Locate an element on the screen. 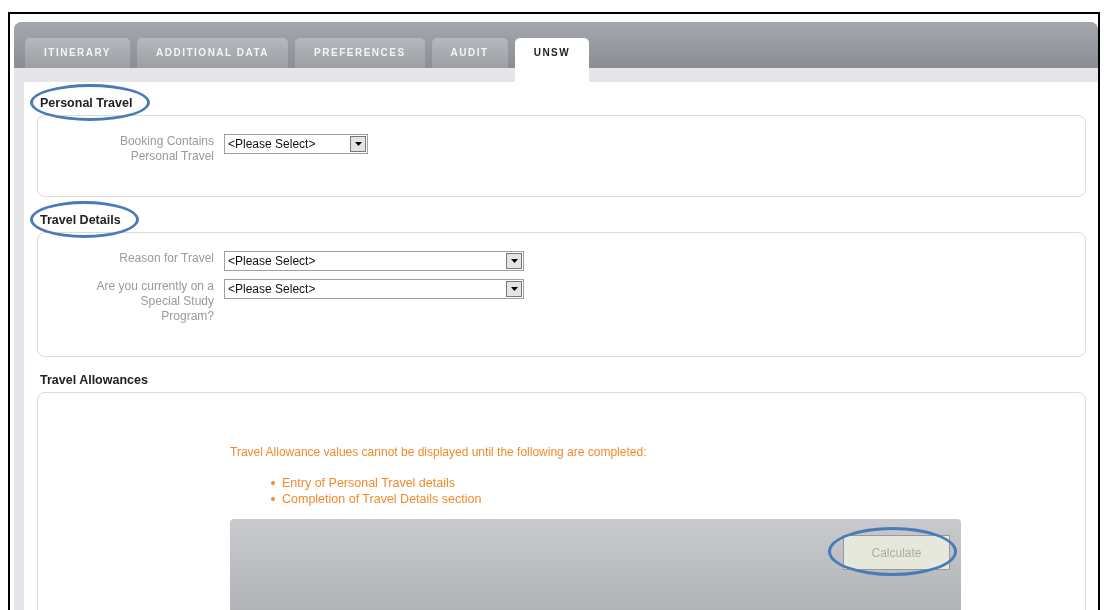 The width and height of the screenshot is (1104, 610). section-heading: Travel Details is located at coordinates (80, 220).